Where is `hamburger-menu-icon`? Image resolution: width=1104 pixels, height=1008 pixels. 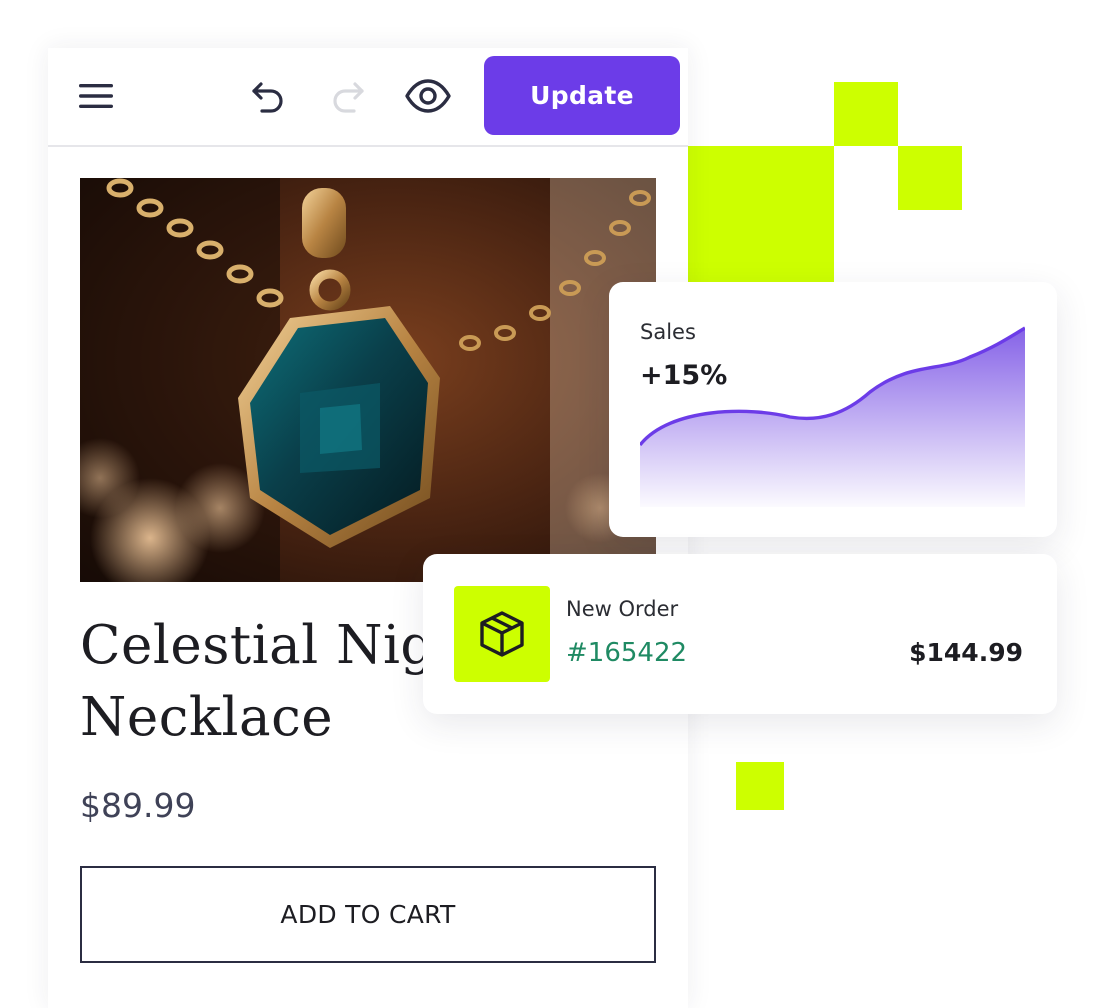 hamburger-menu-icon is located at coordinates (96, 96).